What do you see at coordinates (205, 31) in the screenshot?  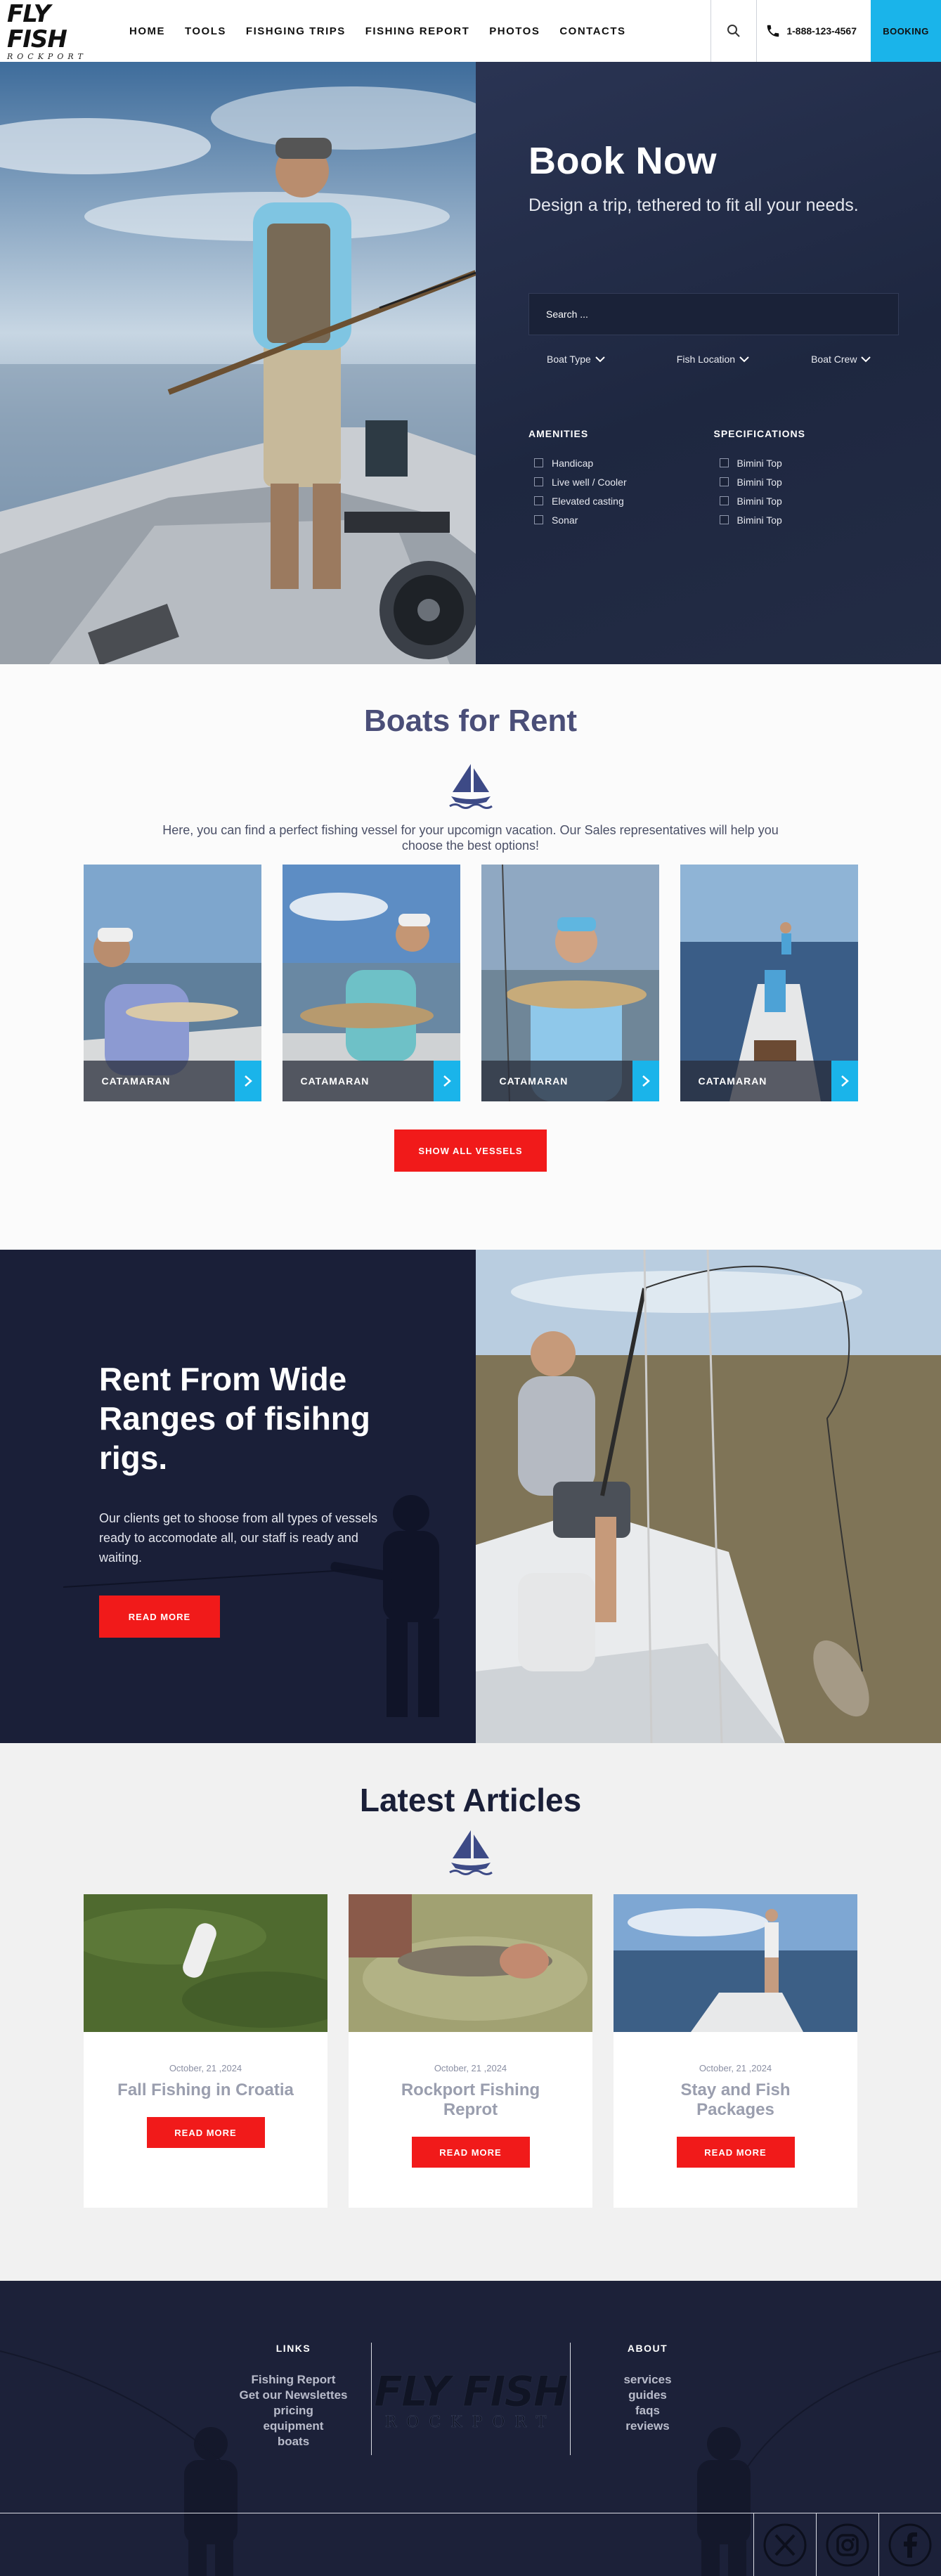 I see `menu-tools: TOOLS` at bounding box center [205, 31].